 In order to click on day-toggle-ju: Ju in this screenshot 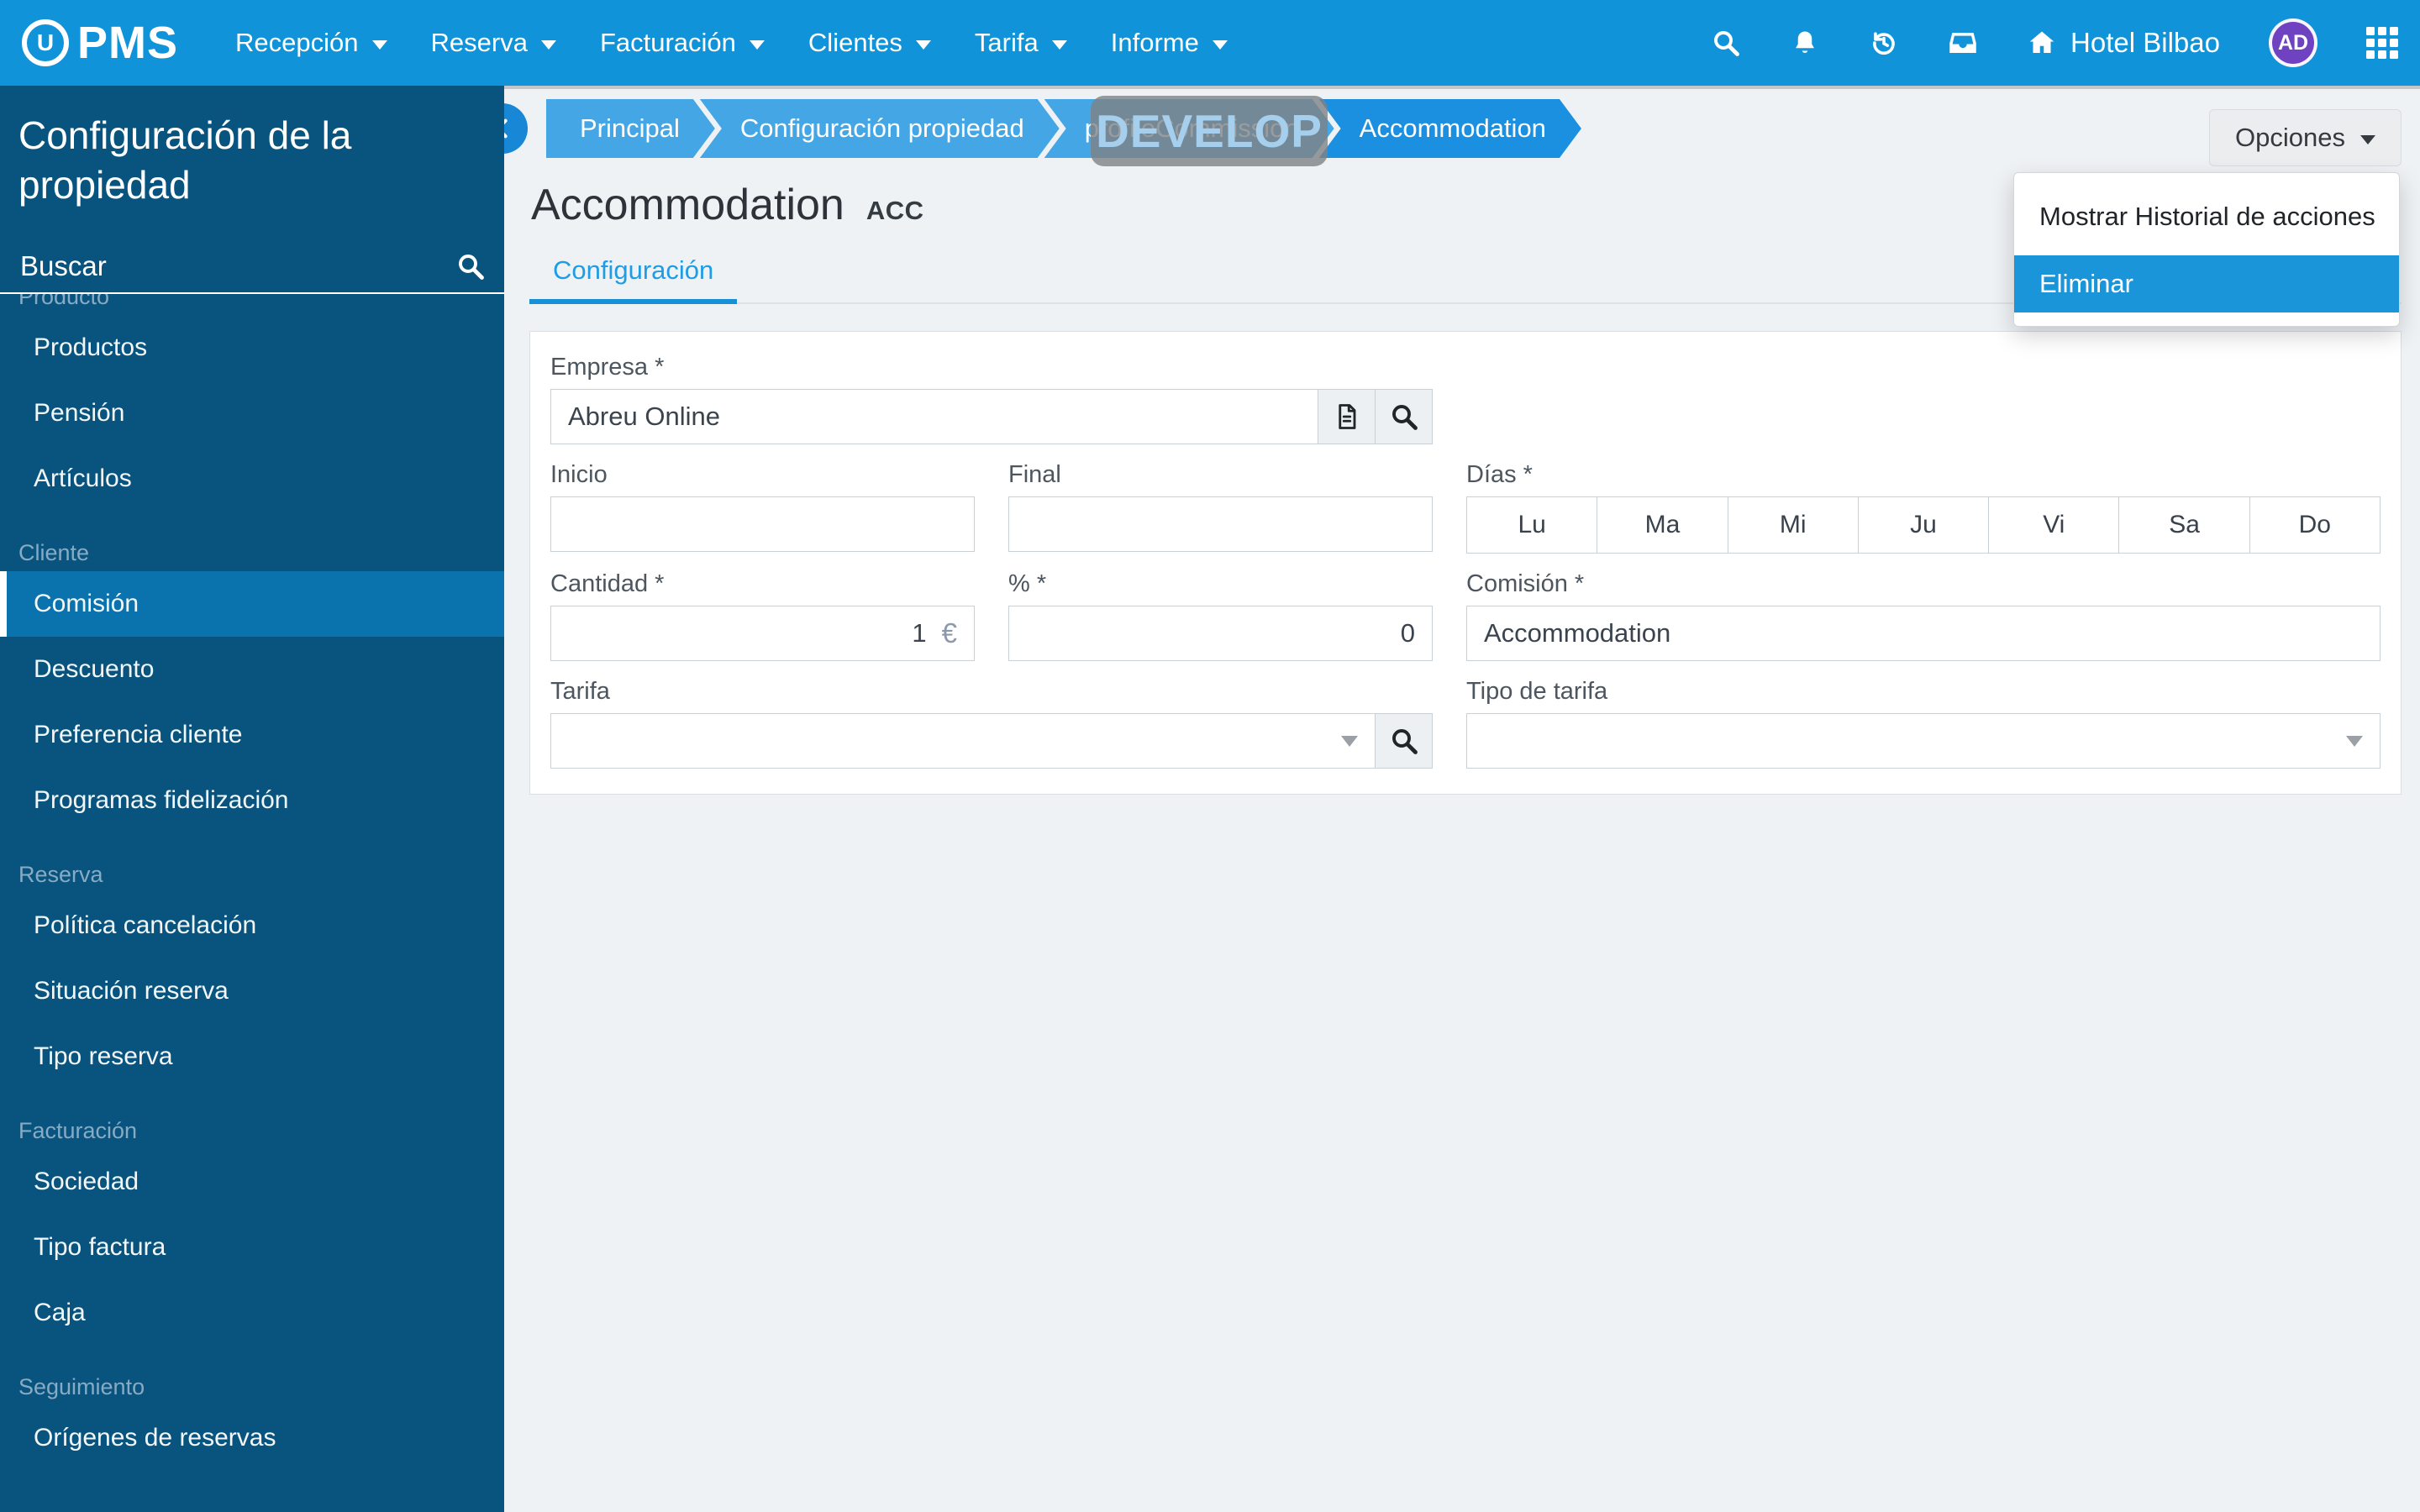, I will do `click(1924, 525)`.